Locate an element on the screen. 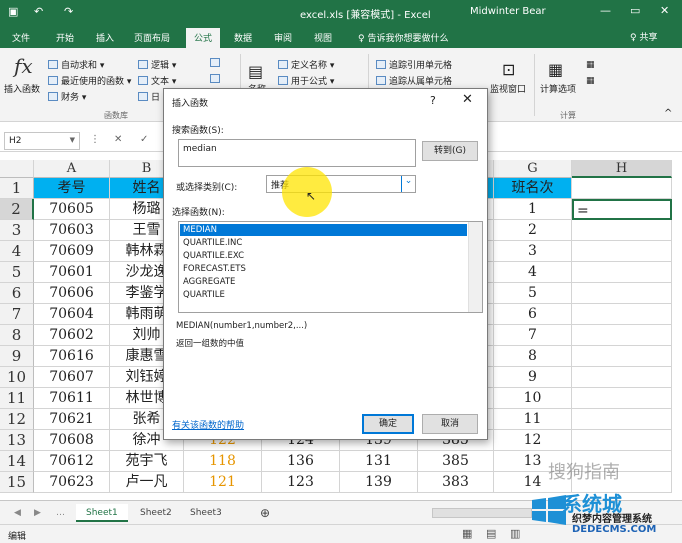 The width and height of the screenshot is (682, 543). row-header-2: 2 is located at coordinates (17, 209).